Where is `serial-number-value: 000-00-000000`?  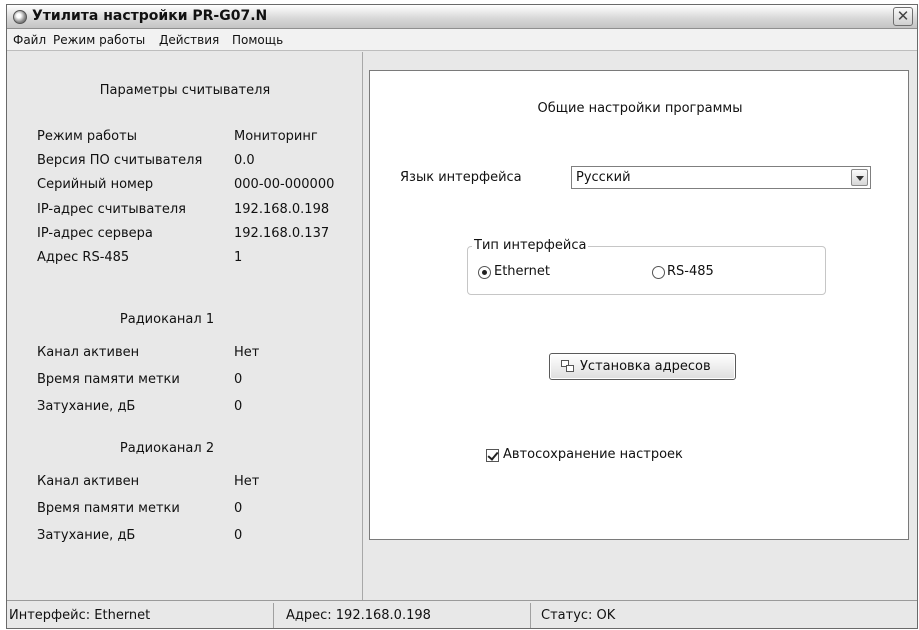 serial-number-value: 000-00-000000 is located at coordinates (284, 184).